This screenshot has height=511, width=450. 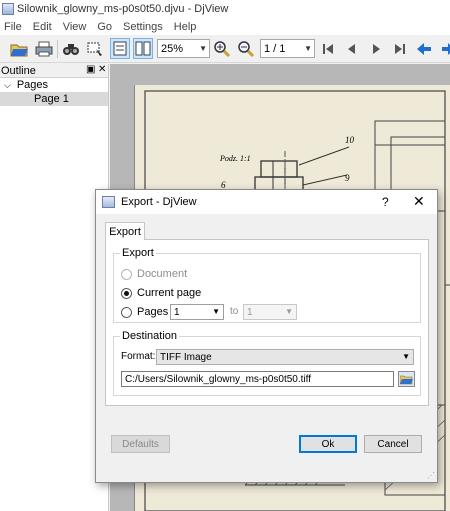 What do you see at coordinates (169, 293) in the screenshot?
I see `radio-current-page-label: Current page` at bounding box center [169, 293].